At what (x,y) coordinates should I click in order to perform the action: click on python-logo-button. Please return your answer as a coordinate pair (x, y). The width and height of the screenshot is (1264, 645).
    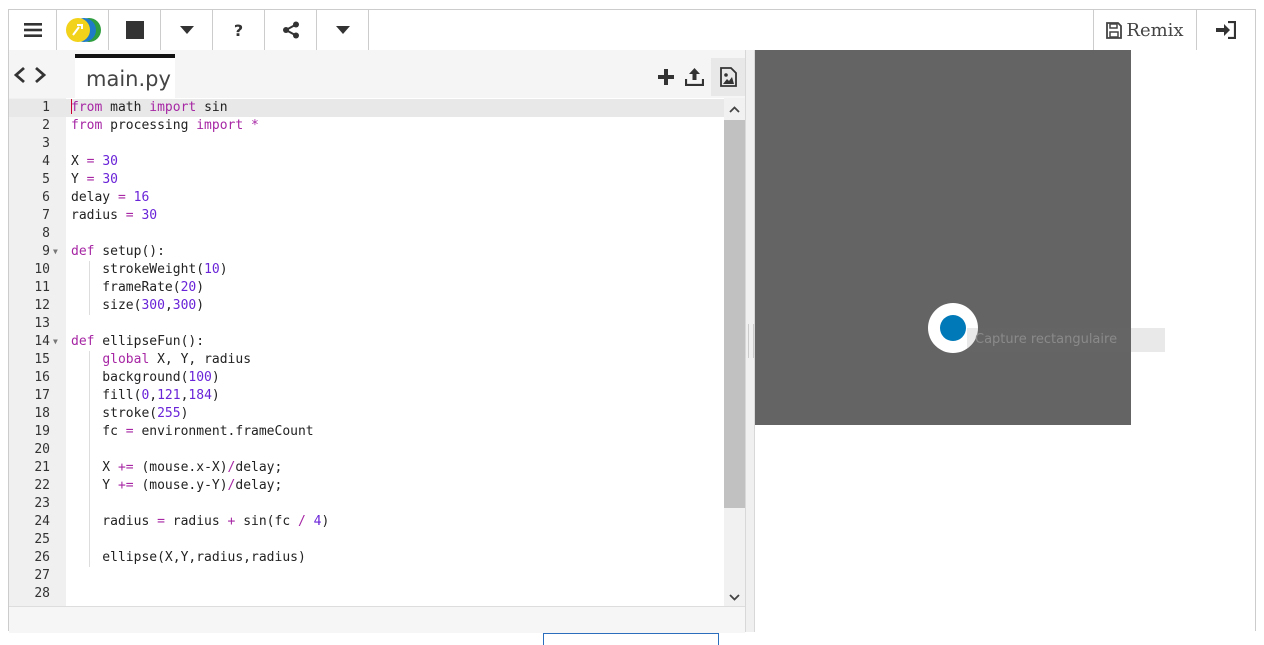
    Looking at the image, I should click on (83, 30).